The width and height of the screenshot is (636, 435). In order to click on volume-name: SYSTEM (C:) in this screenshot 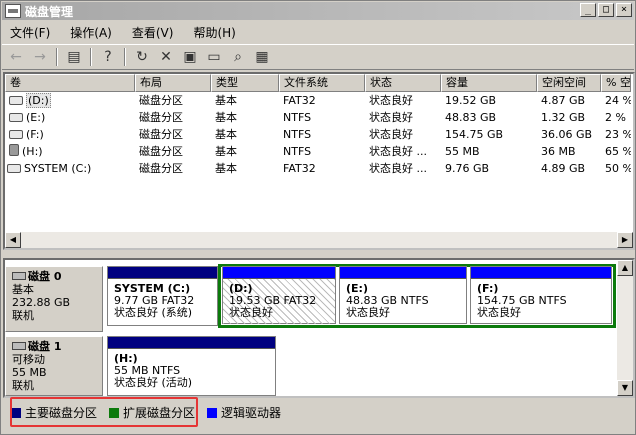, I will do `click(58, 168)`.